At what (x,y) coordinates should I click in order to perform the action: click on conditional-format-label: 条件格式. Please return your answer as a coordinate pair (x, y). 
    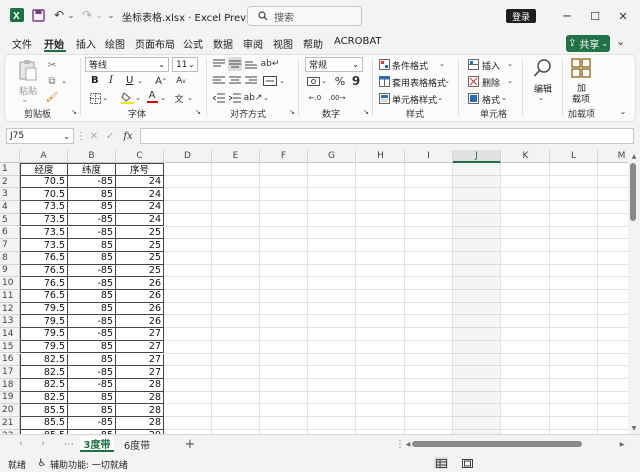
    Looking at the image, I should click on (410, 65).